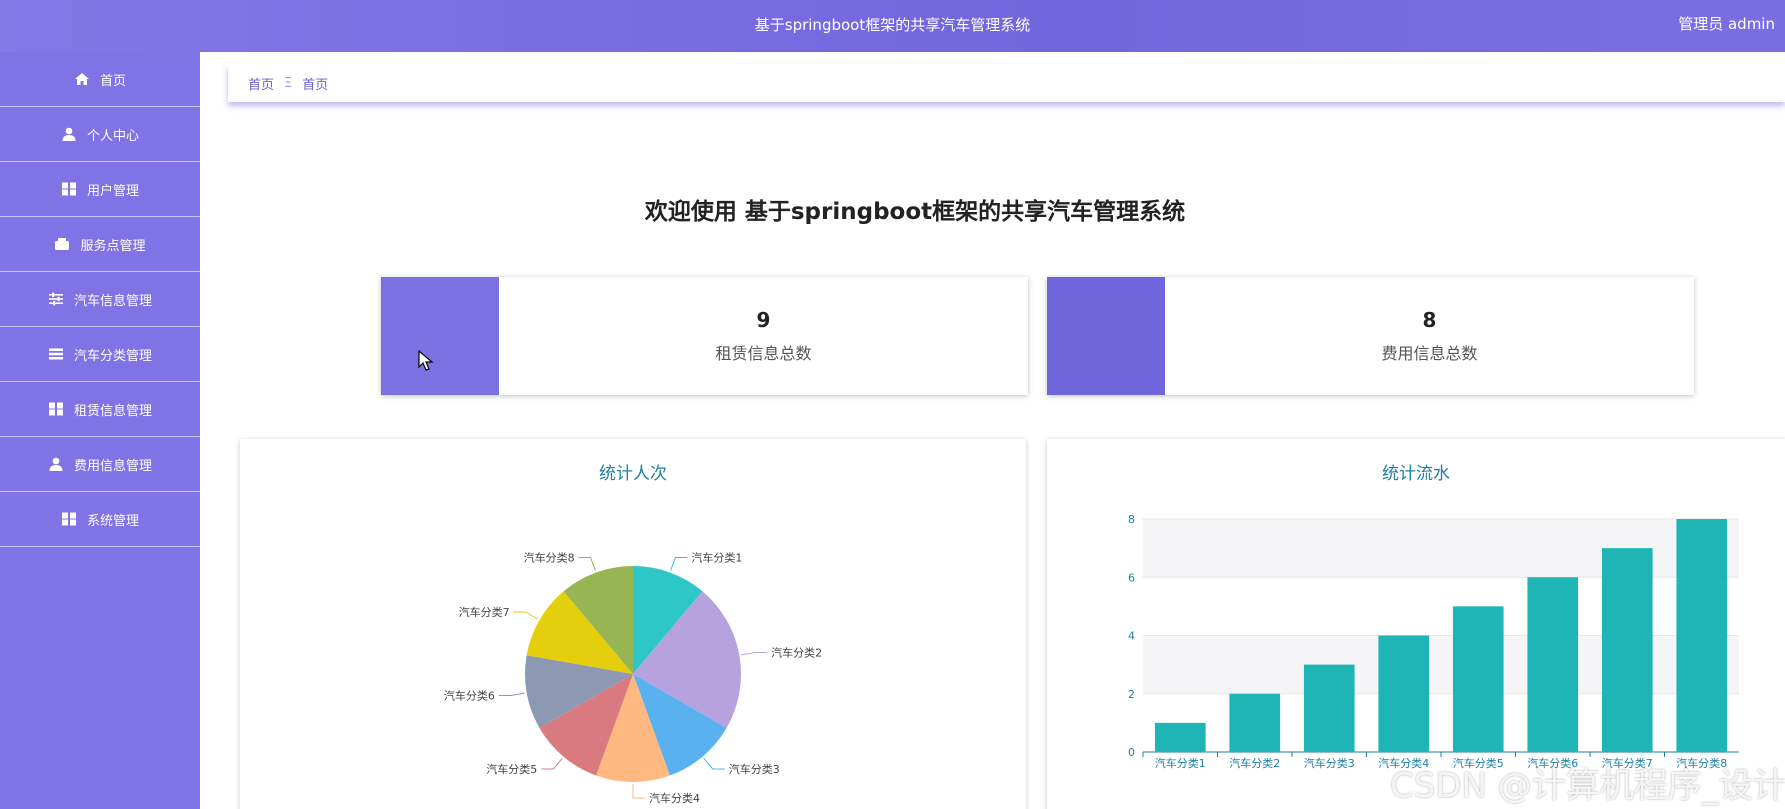  I want to click on sidebar-item-label: 首页, so click(112, 81).